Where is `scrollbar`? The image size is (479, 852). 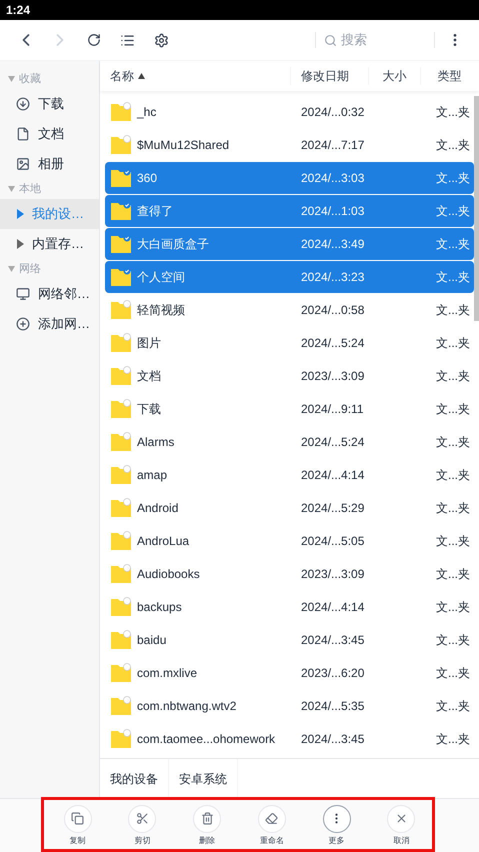 scrollbar is located at coordinates (476, 208).